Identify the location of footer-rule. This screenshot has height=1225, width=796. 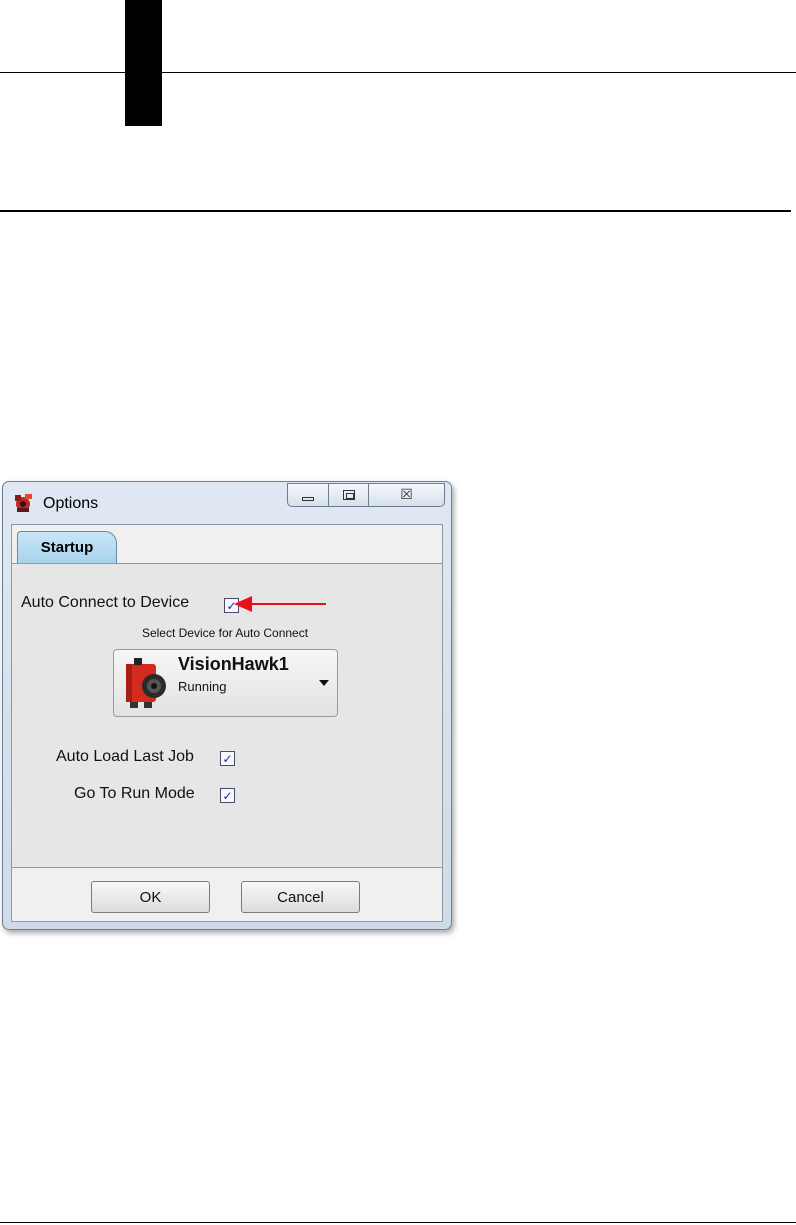
(398, 1222).